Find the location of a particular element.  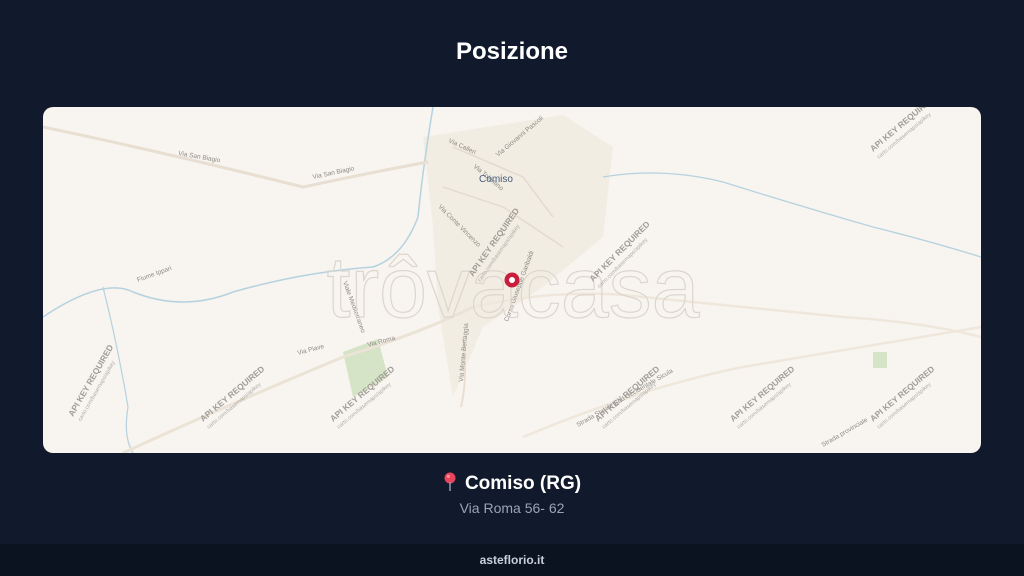

location-city: Comiso (RG) is located at coordinates (523, 483).